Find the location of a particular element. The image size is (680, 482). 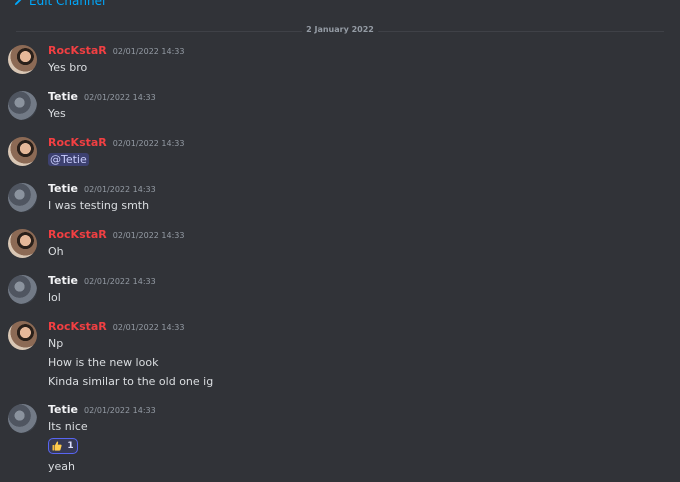

message-text: I was testing smth is located at coordinates (99, 205).